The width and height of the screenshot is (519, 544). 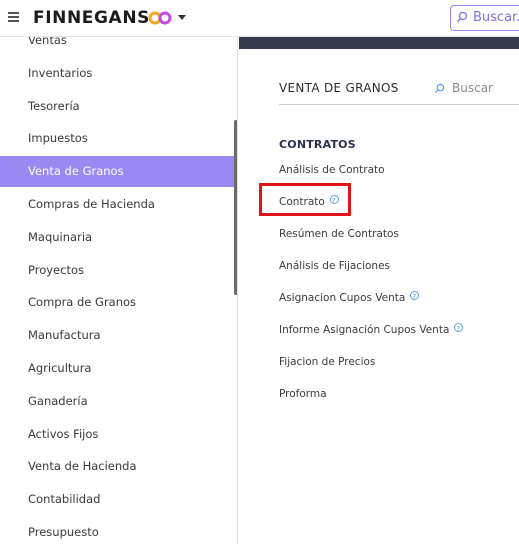 What do you see at coordinates (117, 172) in the screenshot?
I see `sidebar-item: Venta de Granos` at bounding box center [117, 172].